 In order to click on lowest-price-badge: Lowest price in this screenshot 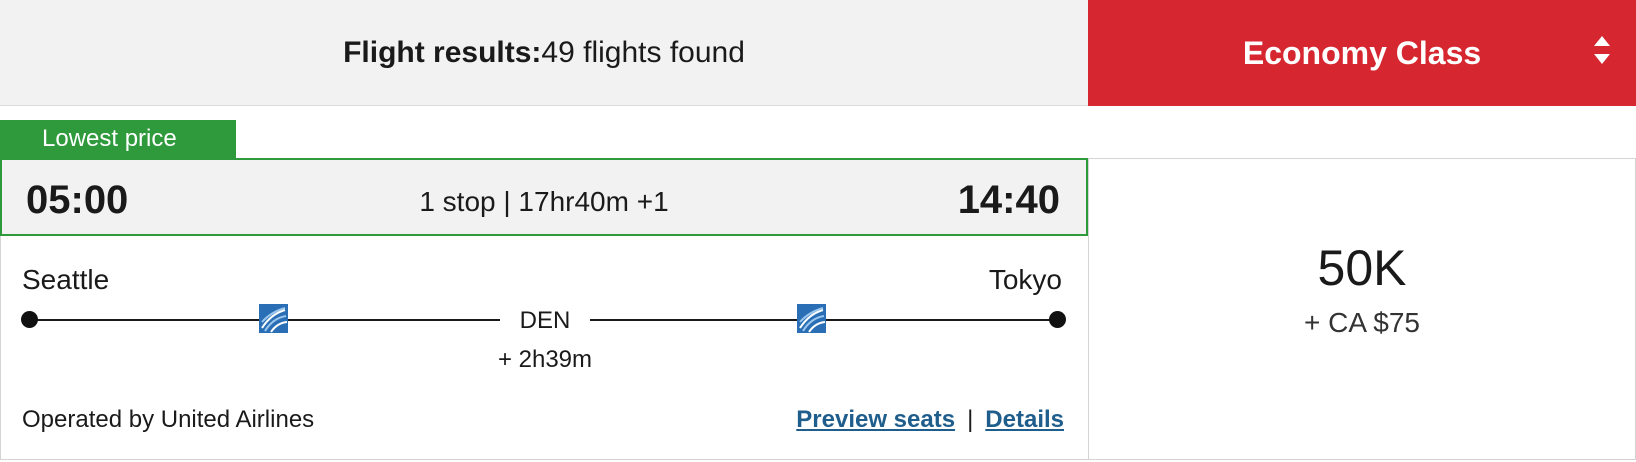, I will do `click(118, 139)`.